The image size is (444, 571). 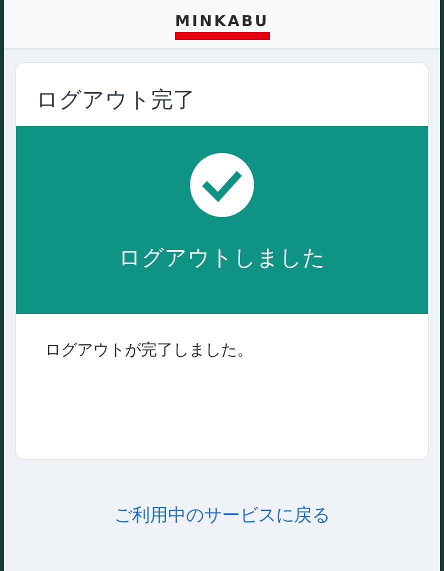 I want to click on banner-message: ログアウトしました, so click(x=222, y=259).